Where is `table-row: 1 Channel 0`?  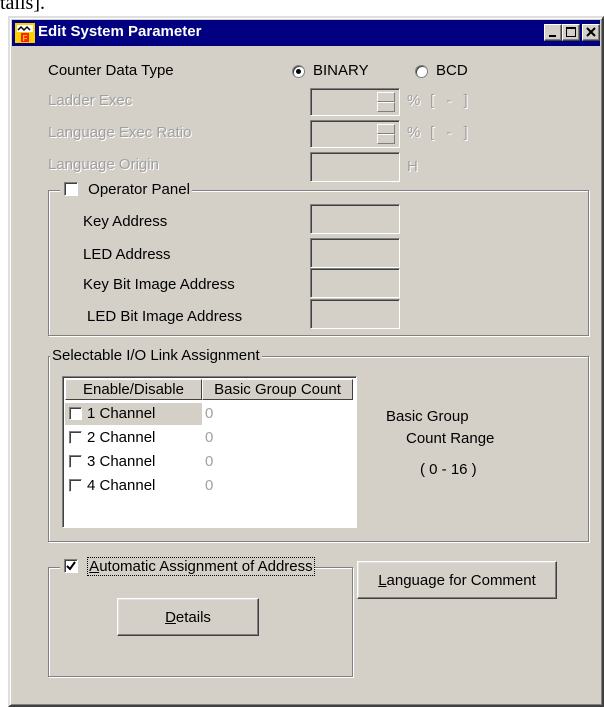 table-row: 1 Channel 0 is located at coordinates (244, 414).